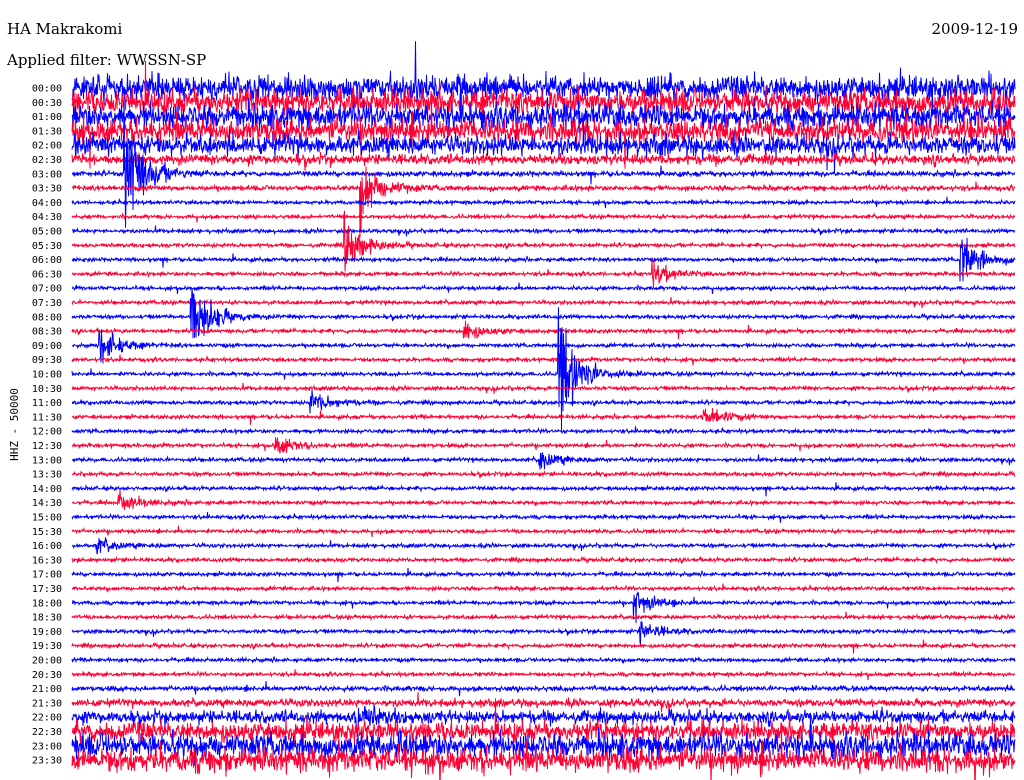 The width and height of the screenshot is (1024, 780). I want to click on row-time-label: 10:30, so click(47, 389).